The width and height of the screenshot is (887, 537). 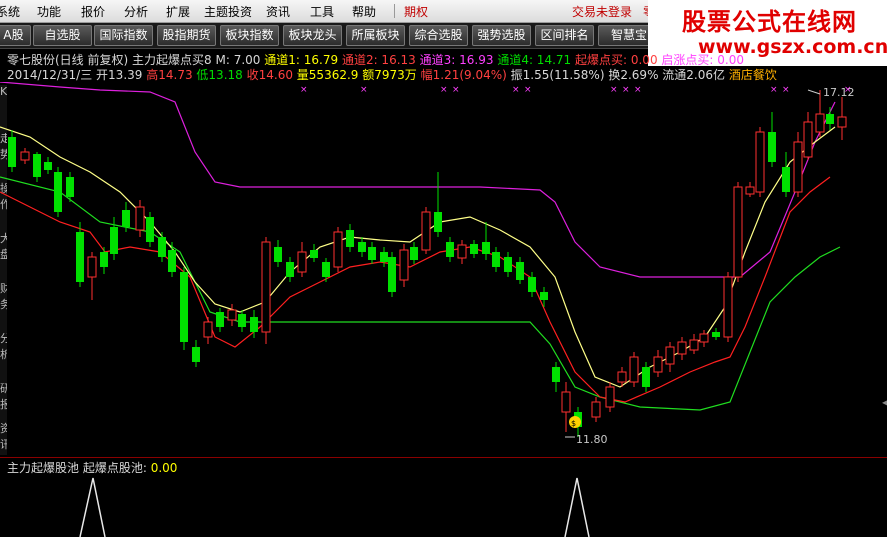 What do you see at coordinates (186, 35) in the screenshot?
I see `toolbar-button-index-futures: 股指期货` at bounding box center [186, 35].